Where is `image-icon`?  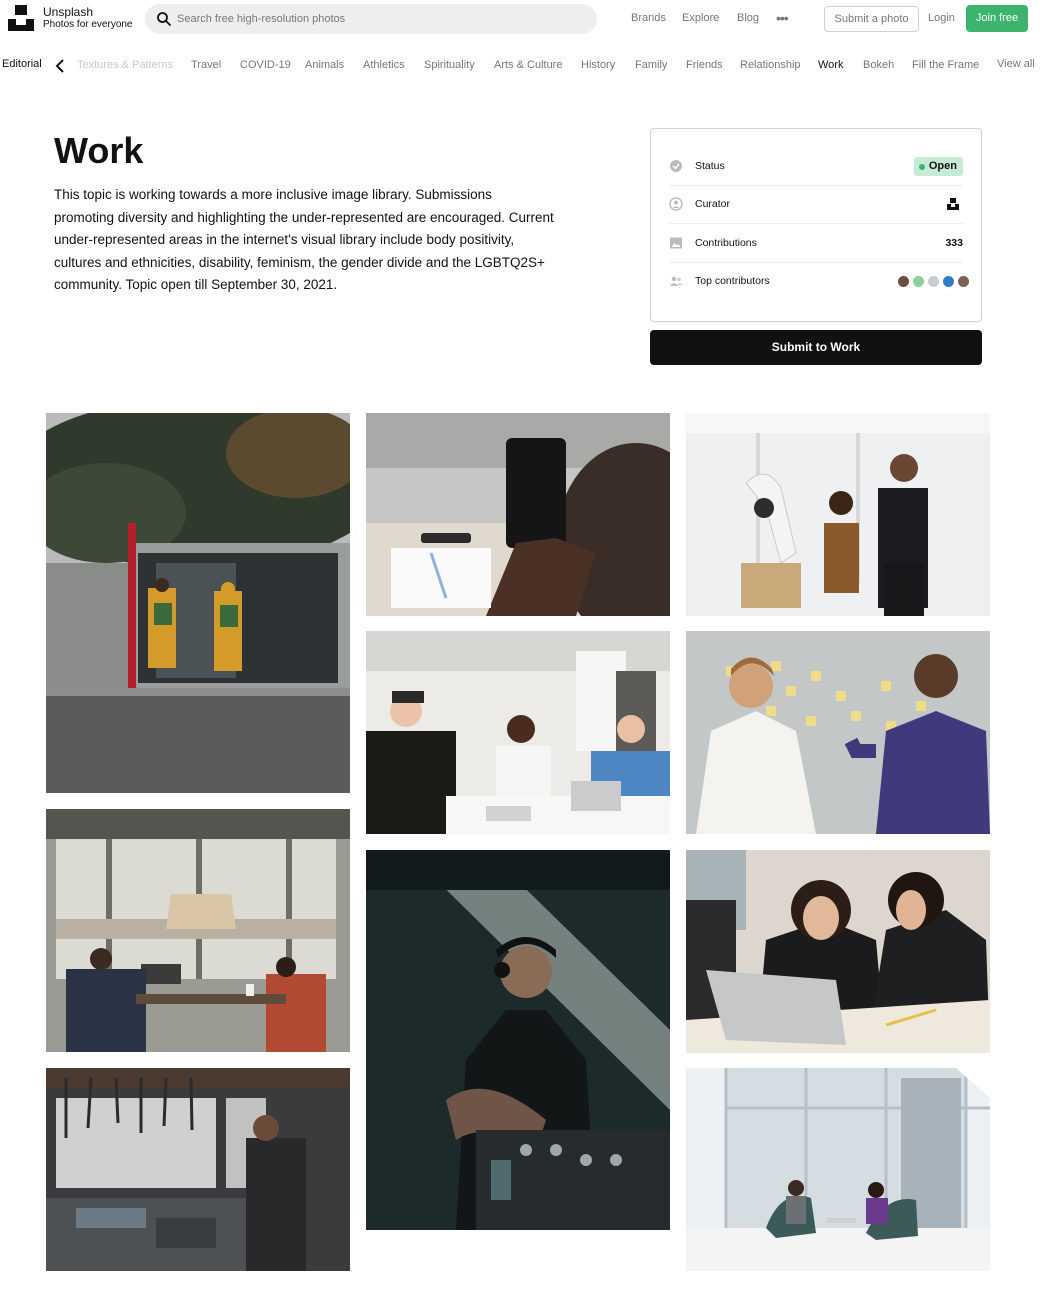 image-icon is located at coordinates (676, 243).